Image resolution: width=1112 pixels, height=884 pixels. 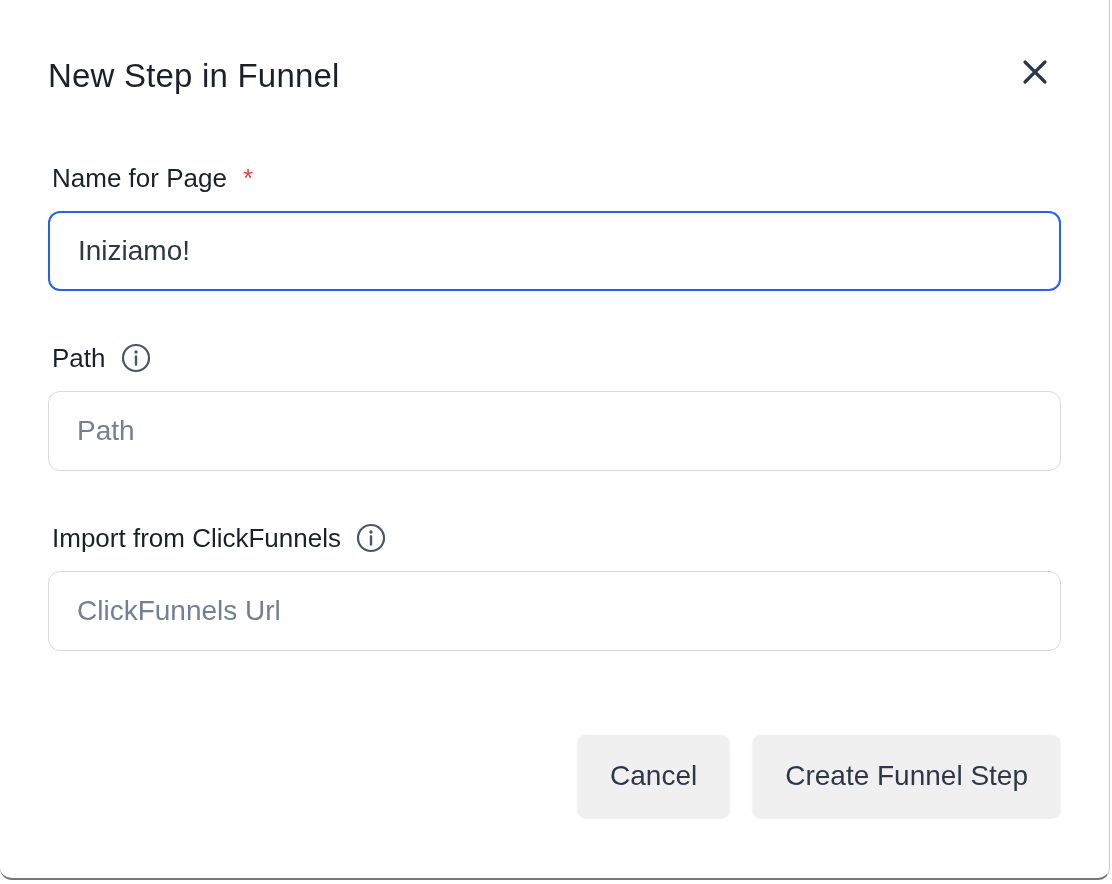 I want to click on dialog-button: Create Funnel Step, so click(x=906, y=776).